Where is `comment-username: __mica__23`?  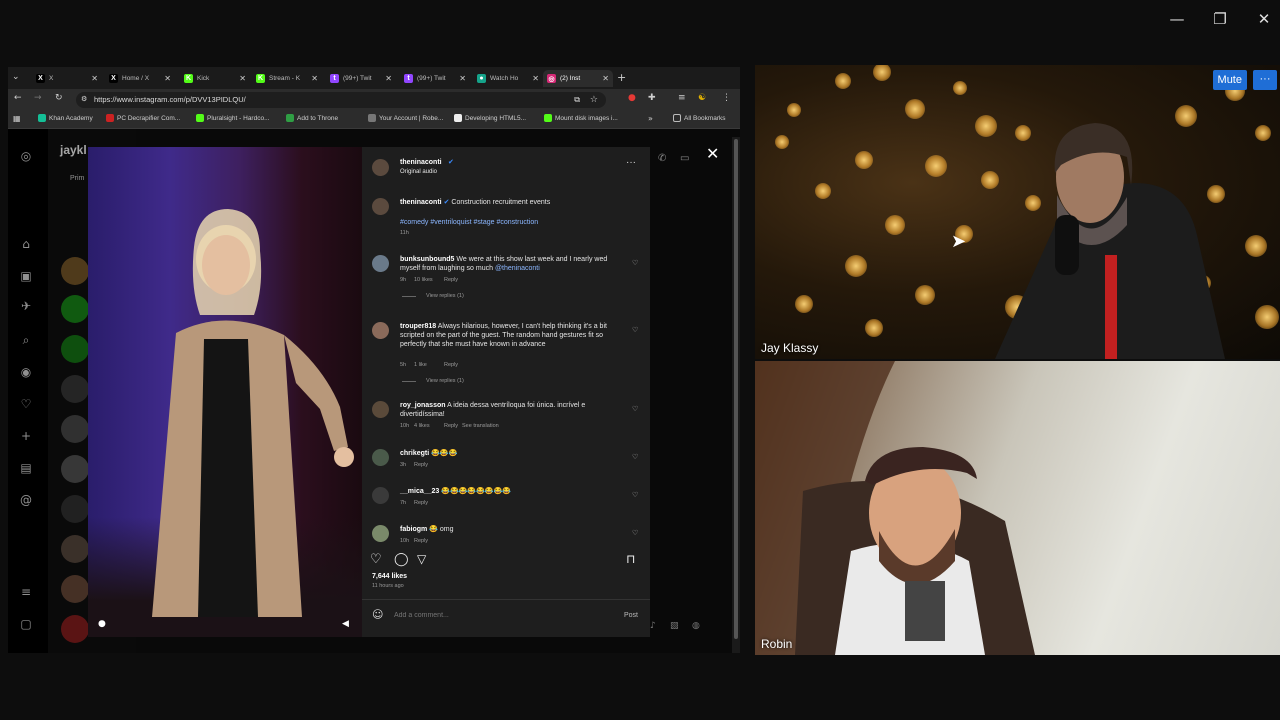 comment-username: __mica__23 is located at coordinates (419, 491).